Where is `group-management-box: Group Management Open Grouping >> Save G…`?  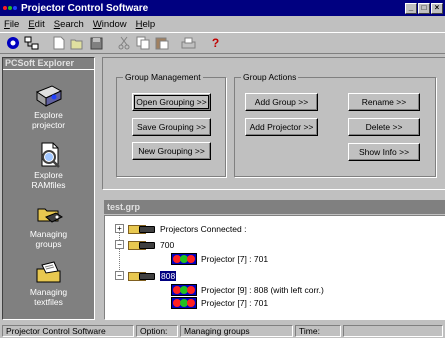
group-management-box: Group Management Open Grouping >> Save G… is located at coordinates (171, 124).